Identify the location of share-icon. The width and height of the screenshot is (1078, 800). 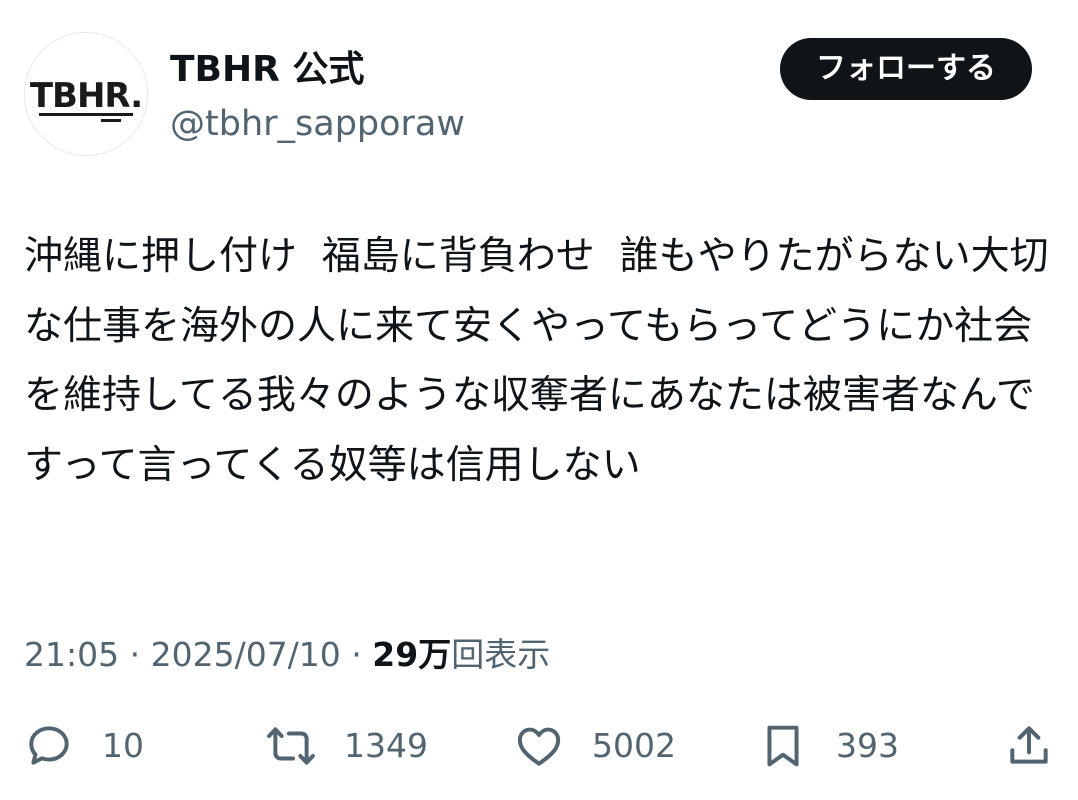
(1029, 746).